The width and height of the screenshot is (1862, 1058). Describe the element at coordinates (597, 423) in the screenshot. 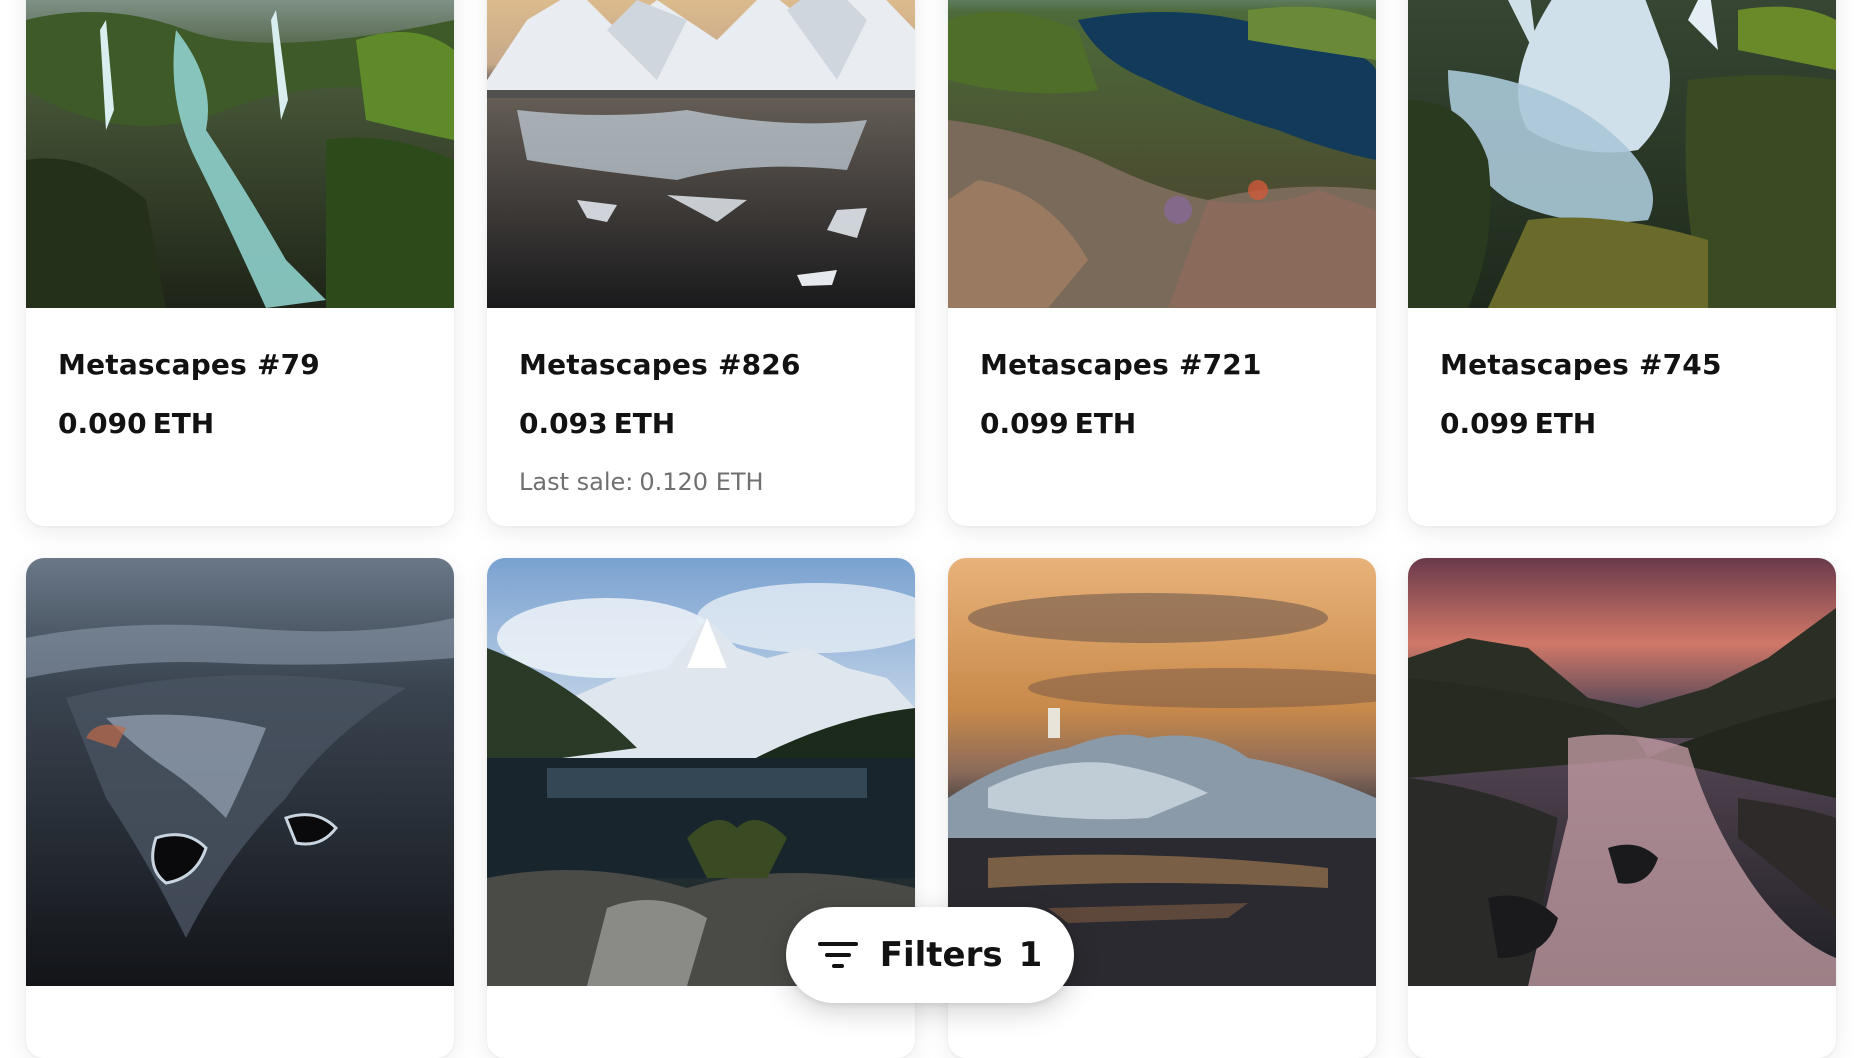

I see `nft-price: 0.093 ETH` at that location.